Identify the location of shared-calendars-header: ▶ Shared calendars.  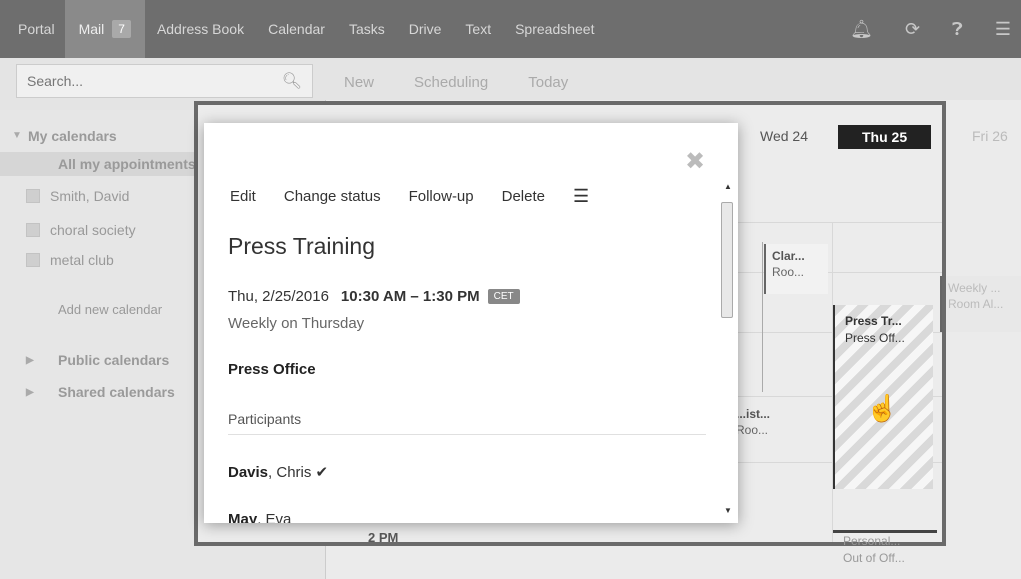
(100, 392).